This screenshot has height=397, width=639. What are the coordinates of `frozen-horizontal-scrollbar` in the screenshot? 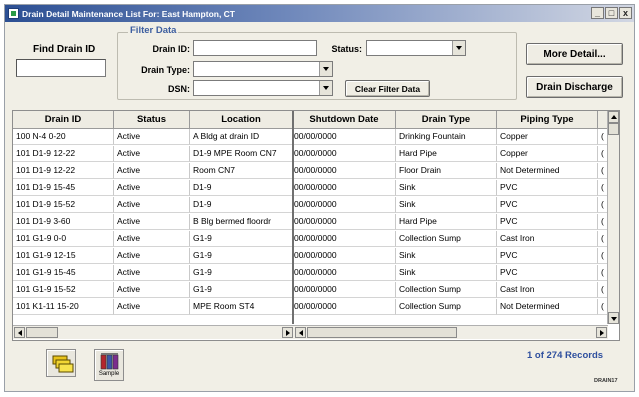 It's located at (153, 332).